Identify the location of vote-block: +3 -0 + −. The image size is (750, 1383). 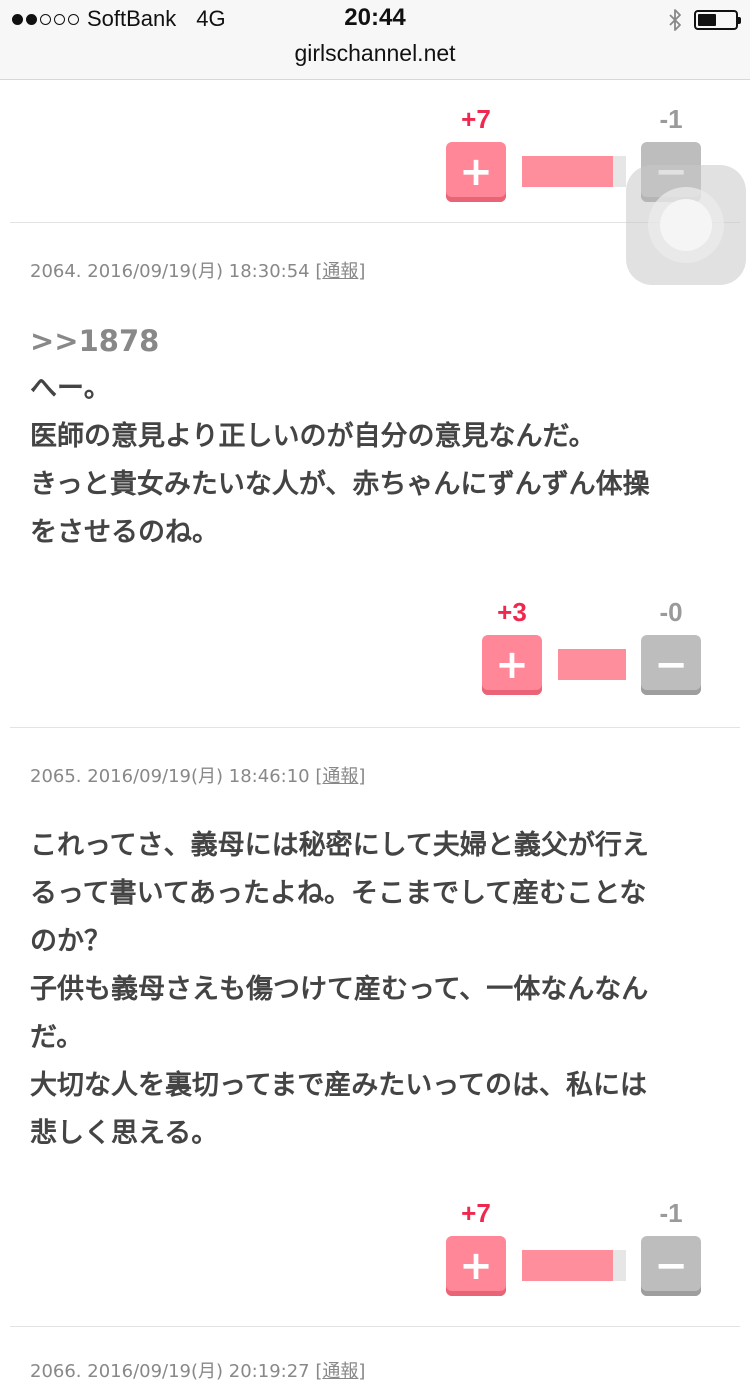
(375, 642).